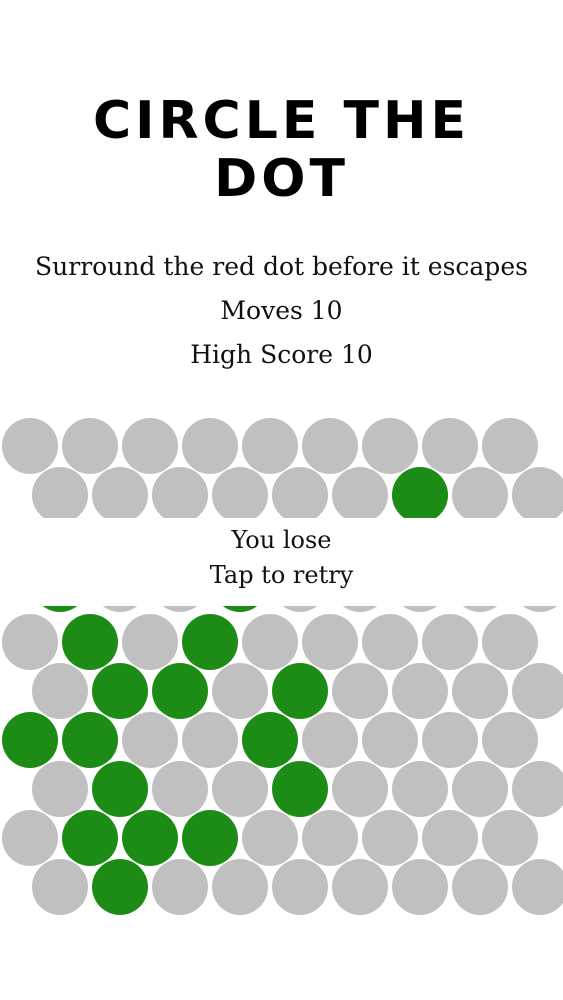 This screenshot has height=1000, width=563. I want to click on instructions-text: Surround the red dot before it escapes, so click(281, 266).